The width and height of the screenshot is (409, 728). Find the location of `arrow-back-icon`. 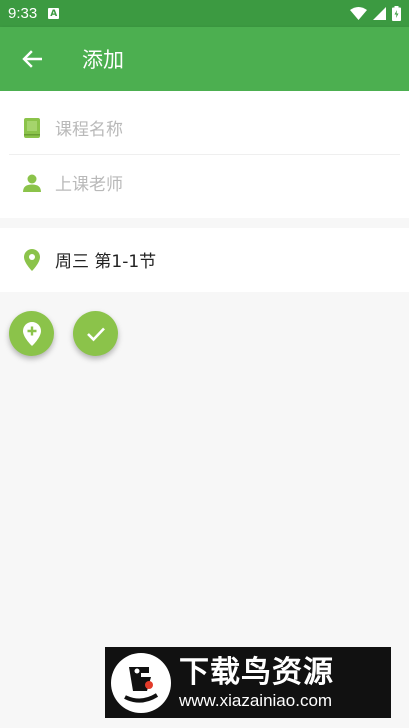

arrow-back-icon is located at coordinates (32, 59).